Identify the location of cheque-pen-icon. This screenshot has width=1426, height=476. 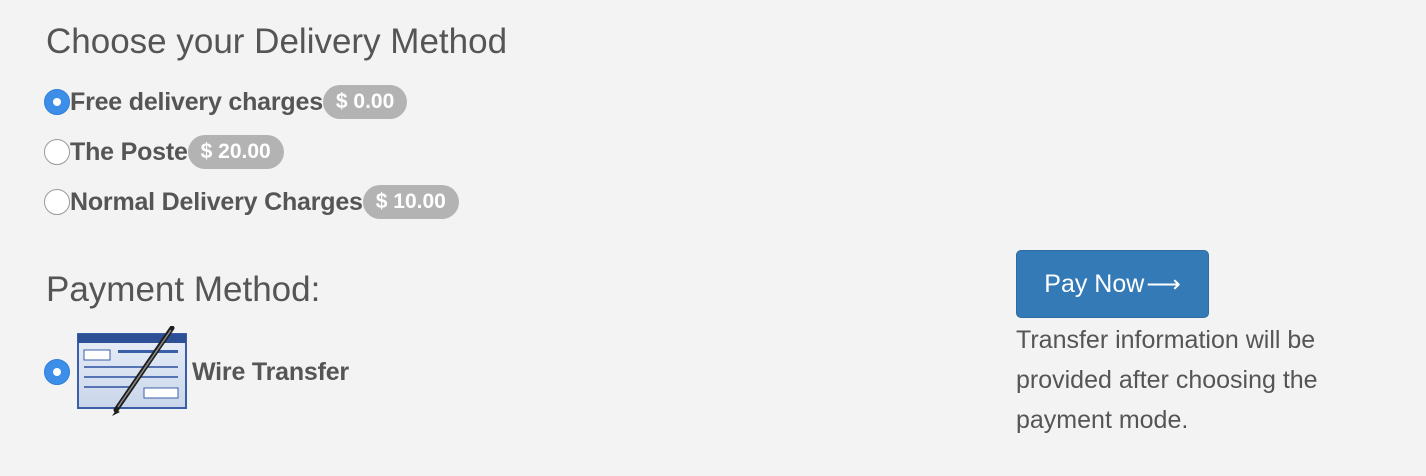
(133, 371).